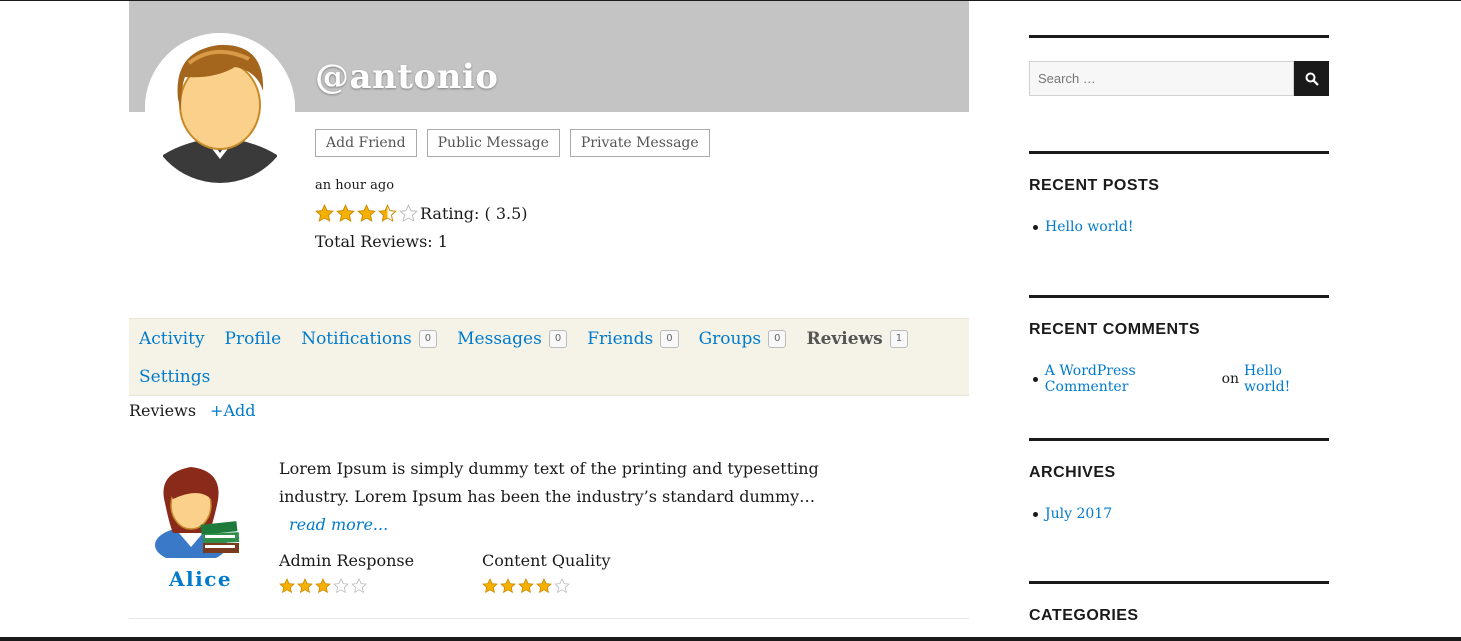 This screenshot has height=641, width=1461. I want to click on nav-label: Settings, so click(174, 377).